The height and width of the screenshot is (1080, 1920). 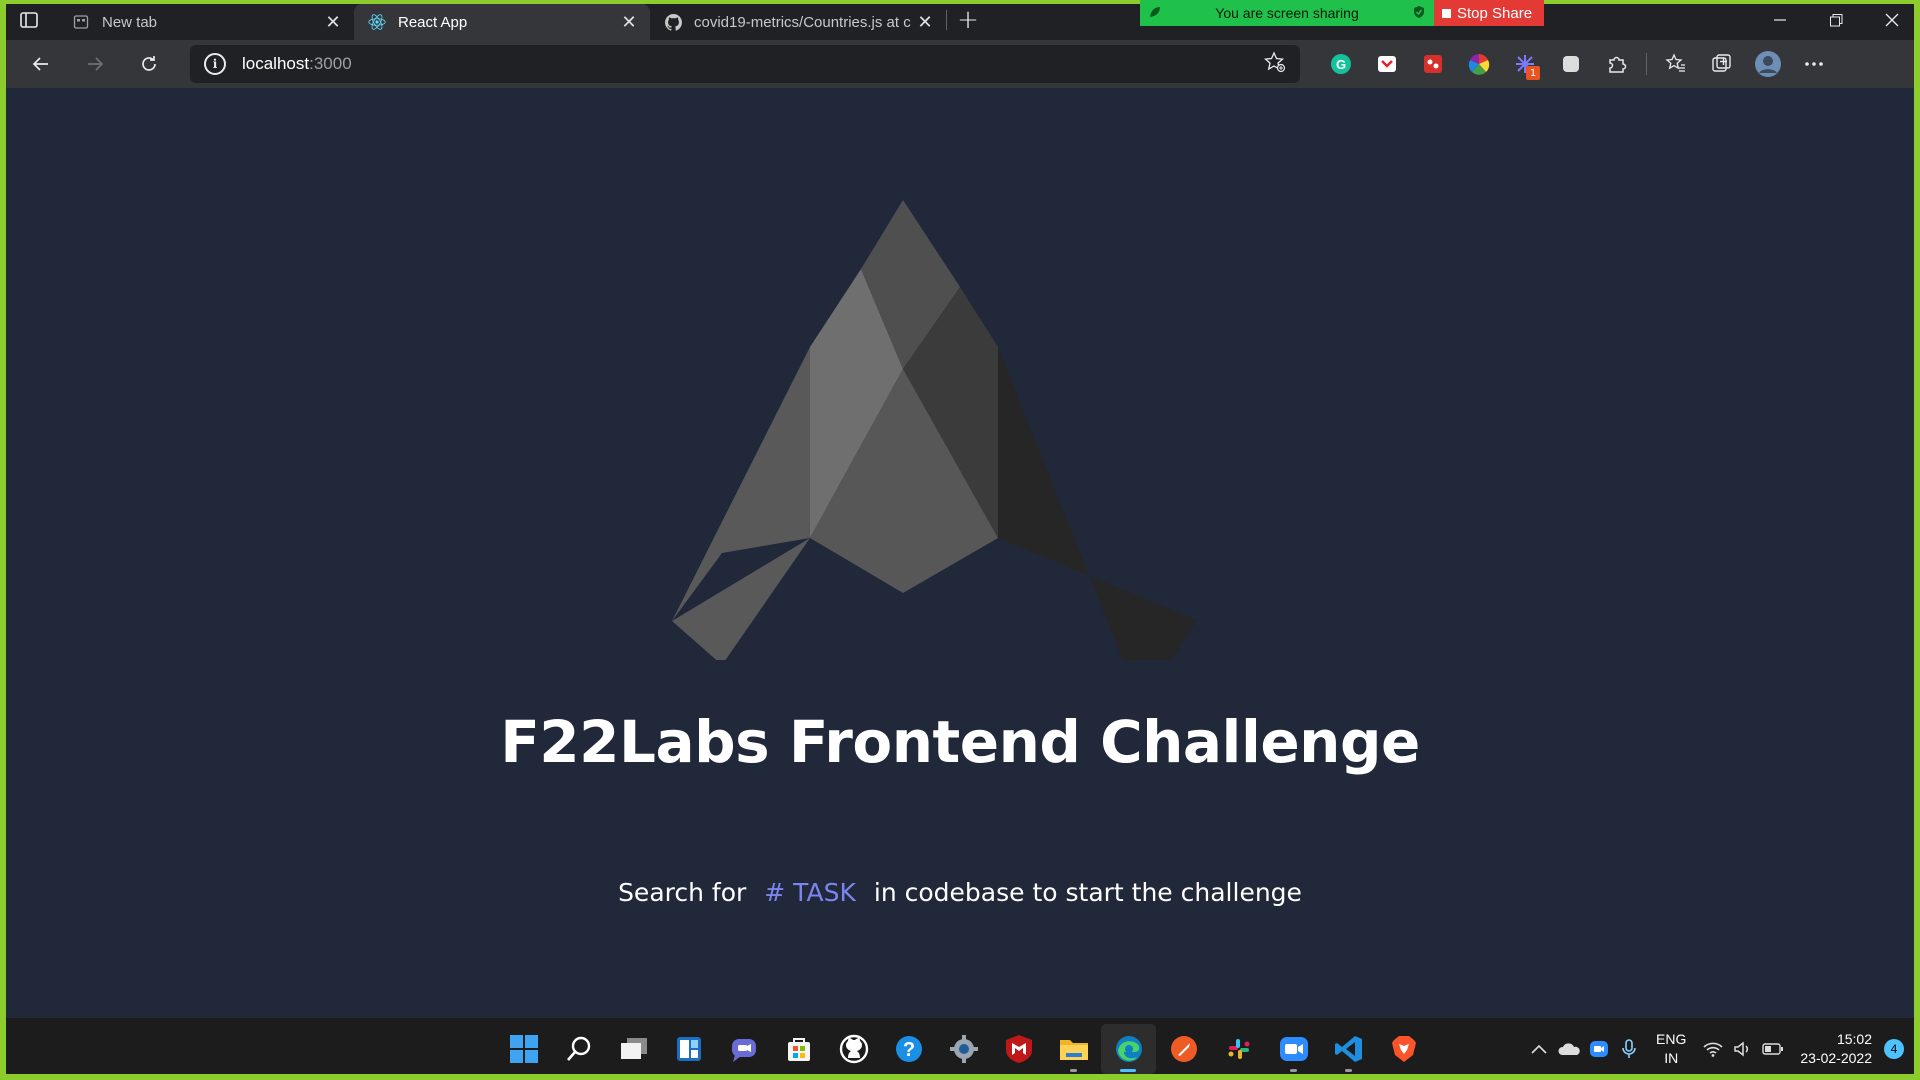 I want to click on clock-date: 23-02-2022, so click(x=1836, y=1058).